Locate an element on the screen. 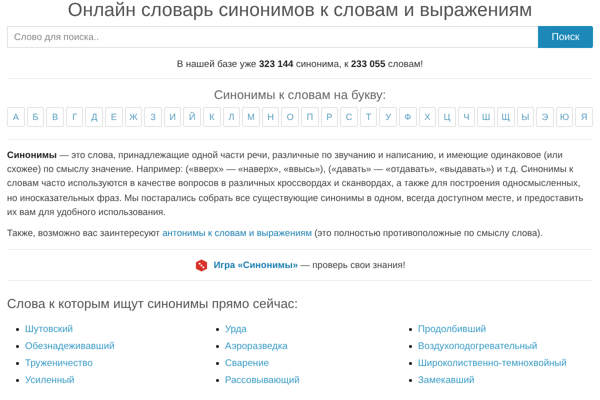 Image resolution: width=600 pixels, height=400 pixels. letter-link: Т is located at coordinates (369, 117).